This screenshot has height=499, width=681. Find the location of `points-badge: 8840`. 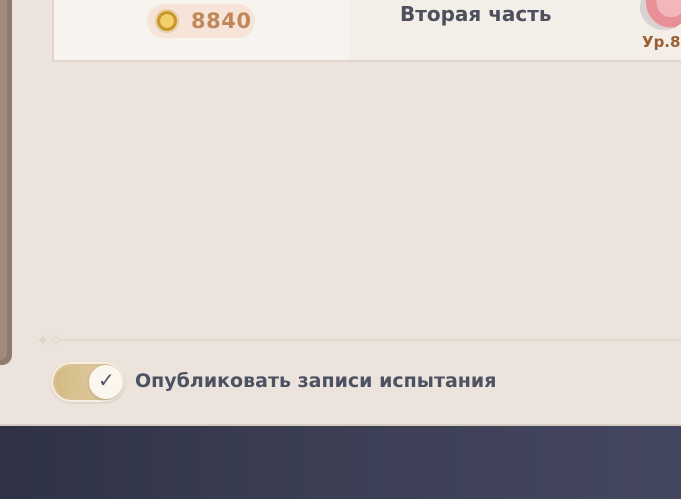

points-badge: 8840 is located at coordinates (201, 21).